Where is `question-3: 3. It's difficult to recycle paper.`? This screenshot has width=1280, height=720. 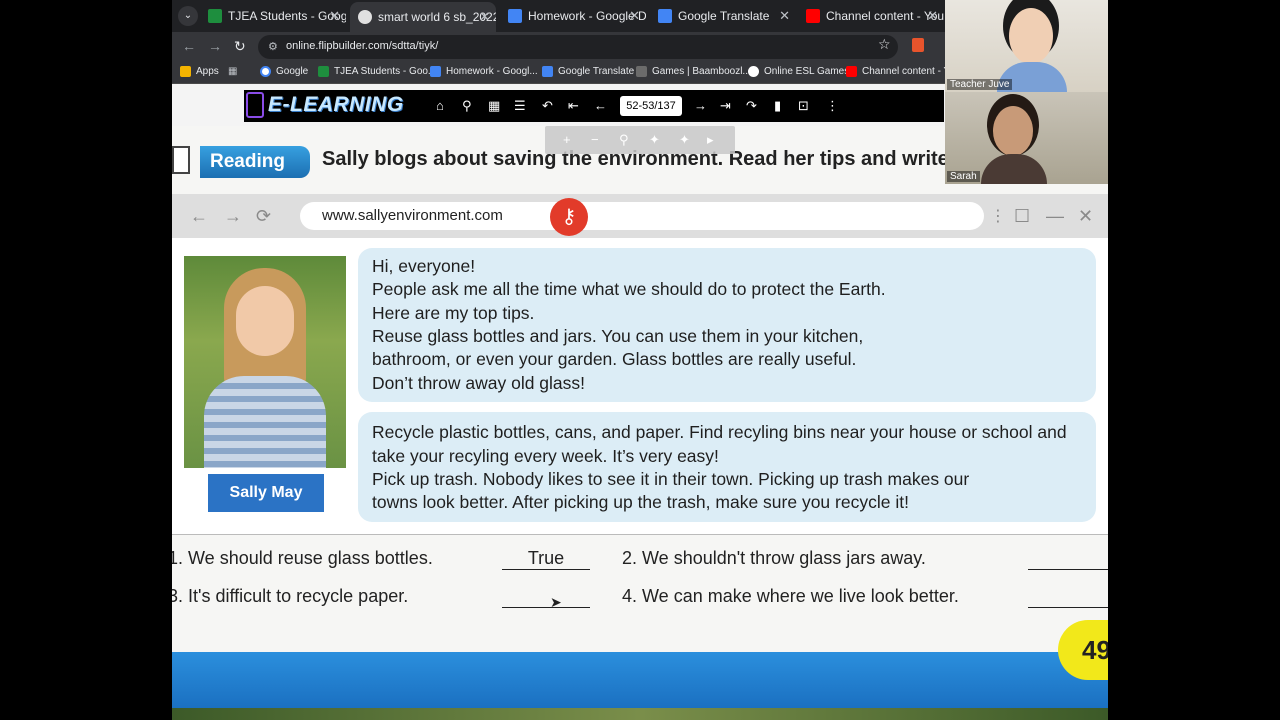 question-3: 3. It's difficult to recycle paper. is located at coordinates (290, 596).